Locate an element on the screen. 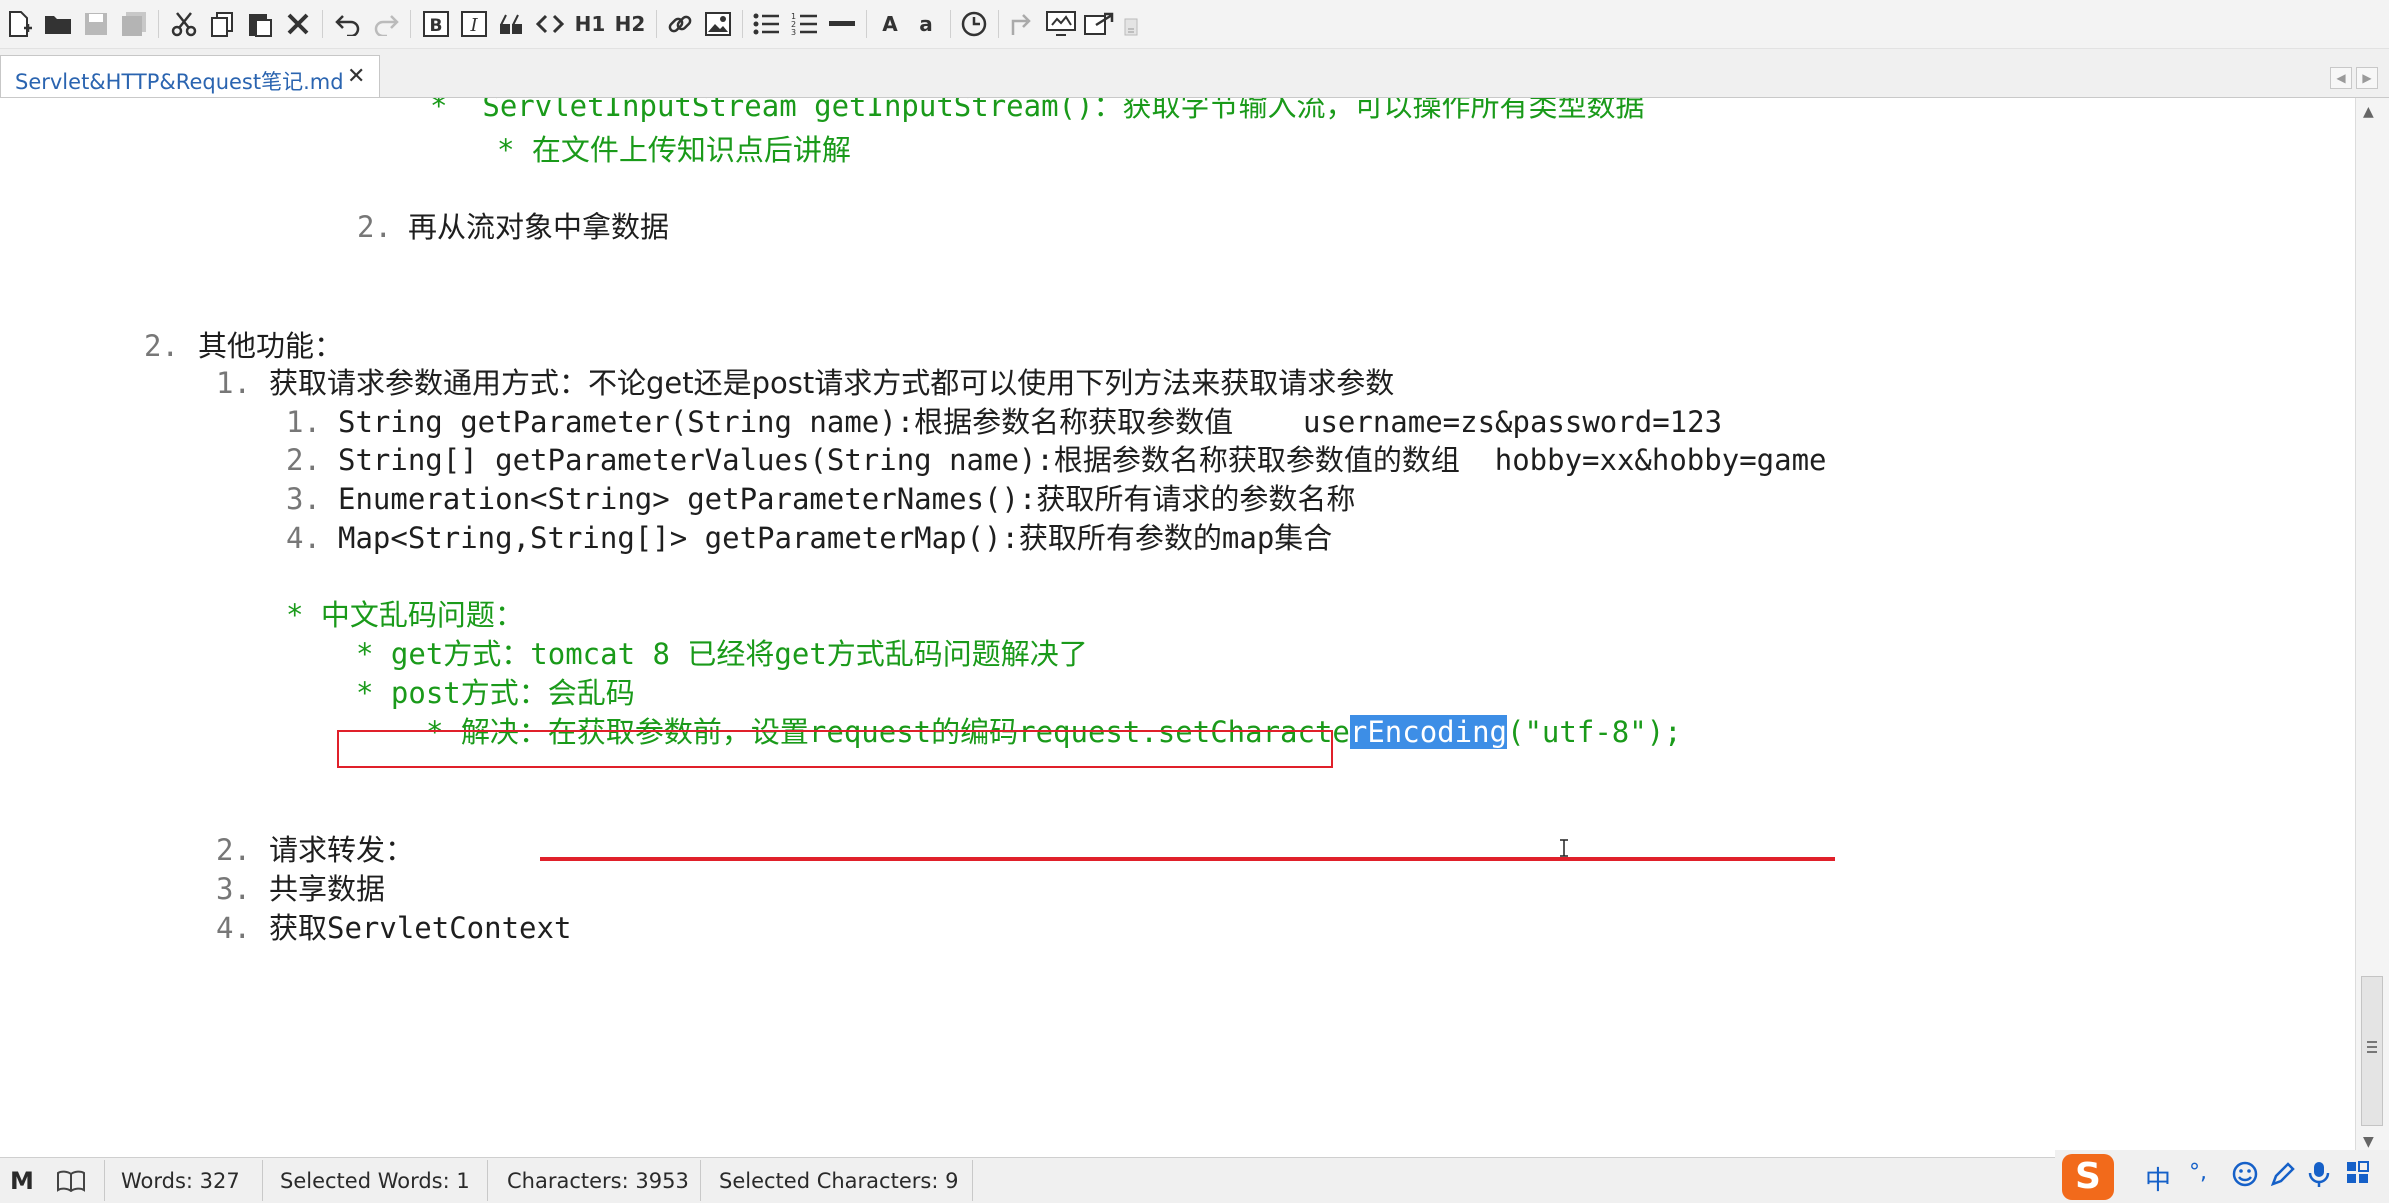 Image resolution: width=2389 pixels, height=1203 pixels. italic-icon: I is located at coordinates (474, 24).